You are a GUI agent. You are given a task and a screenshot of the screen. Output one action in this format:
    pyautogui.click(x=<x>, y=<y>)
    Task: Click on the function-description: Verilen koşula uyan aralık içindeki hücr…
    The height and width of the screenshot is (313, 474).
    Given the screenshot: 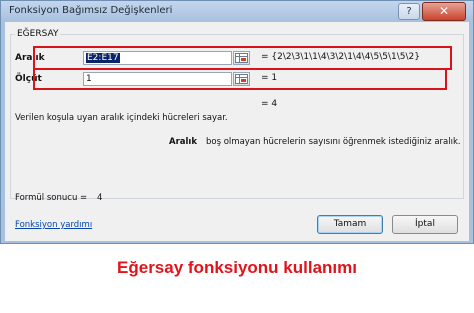 What is the action you would take?
    pyautogui.click(x=121, y=118)
    